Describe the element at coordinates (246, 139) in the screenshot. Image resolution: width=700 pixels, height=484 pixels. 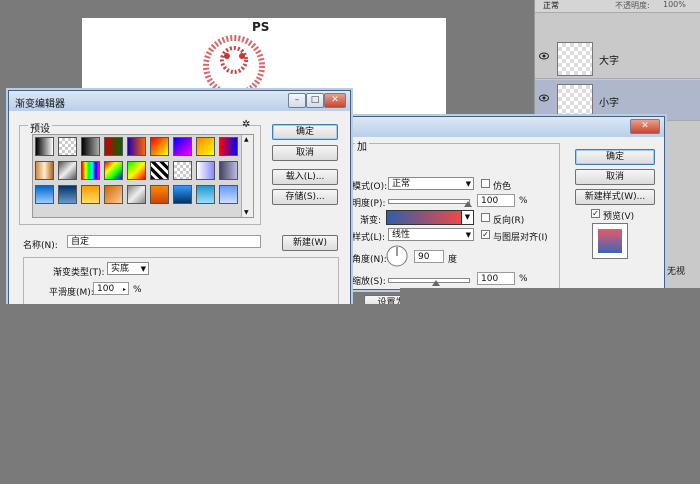
I see `chevron-up-icon: ▲` at that location.